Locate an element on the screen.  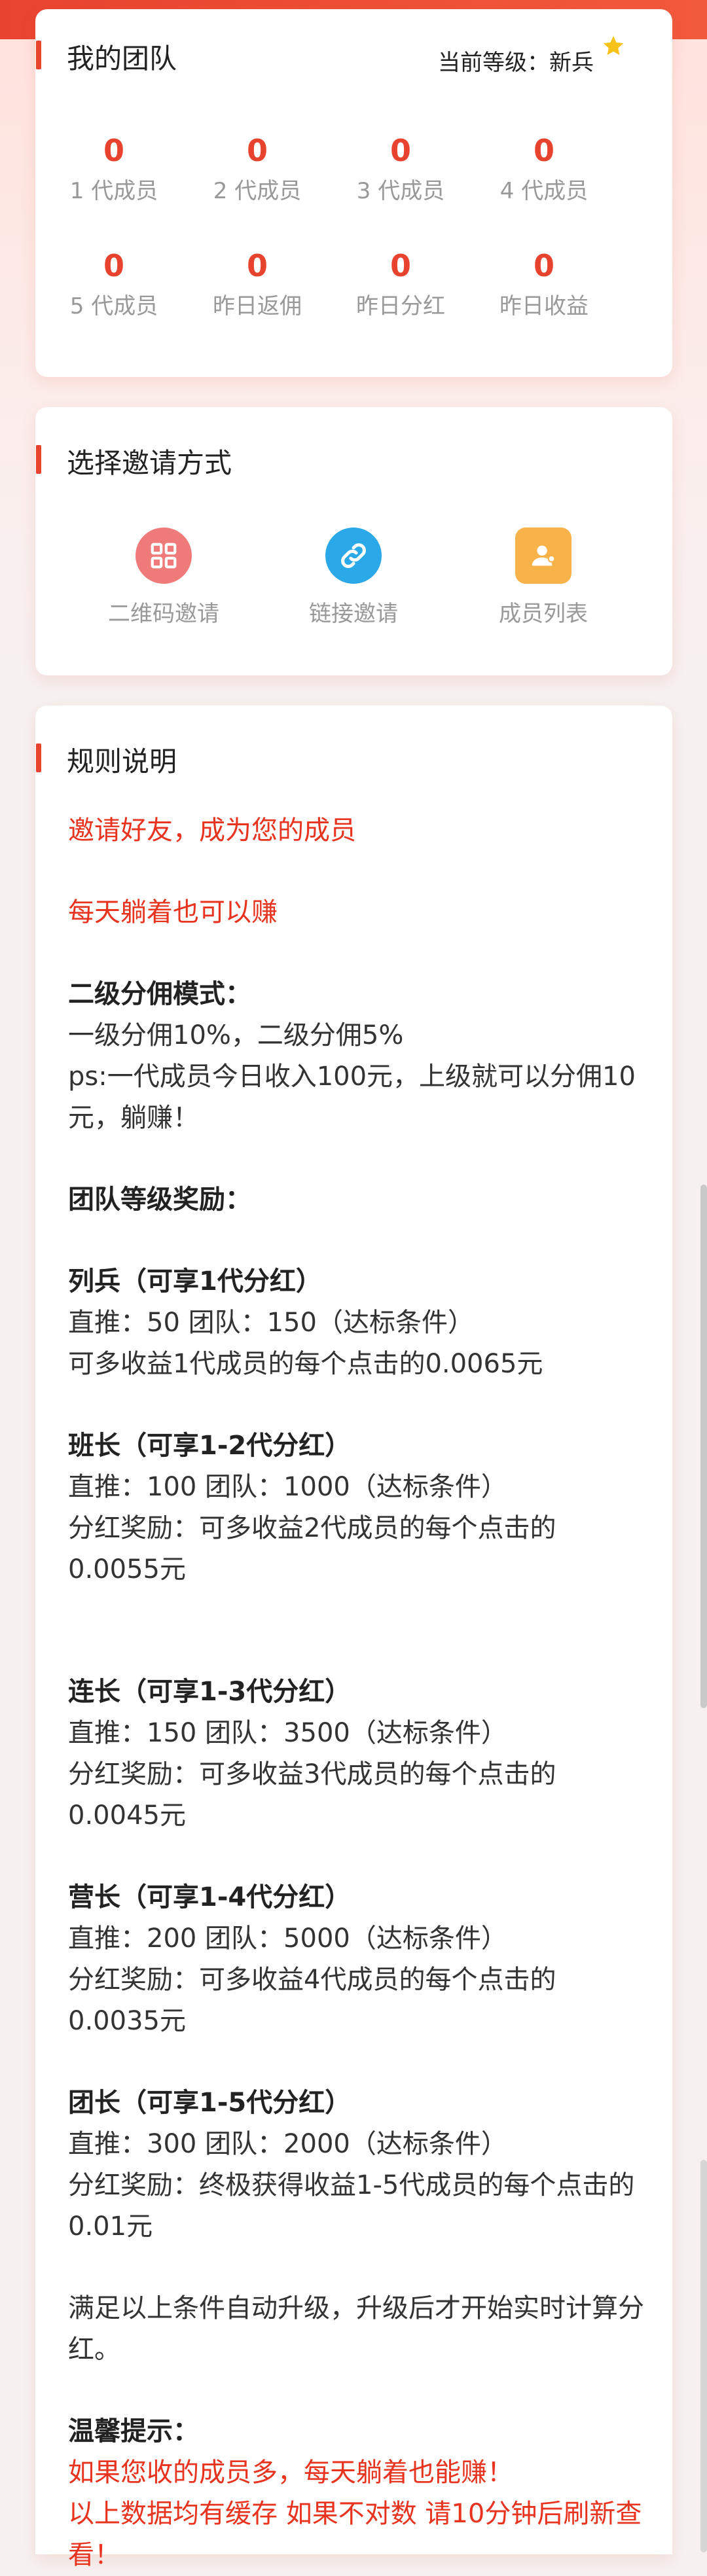
rule-line: 一级分佣10%，二级分佣5% is located at coordinates (236, 1035).